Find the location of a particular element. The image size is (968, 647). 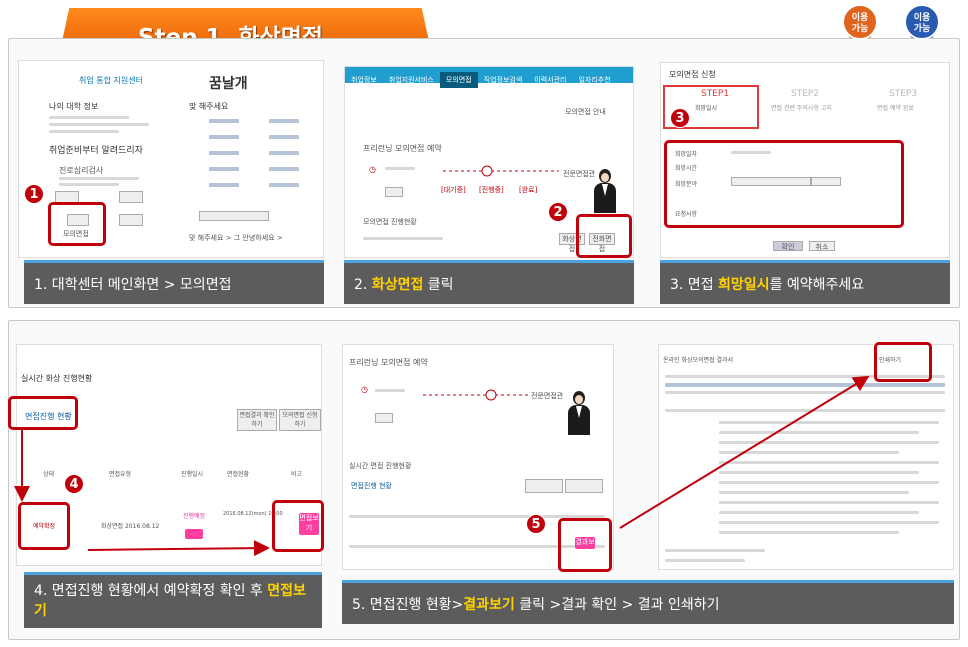

status-complete: [완료] is located at coordinates (528, 190).